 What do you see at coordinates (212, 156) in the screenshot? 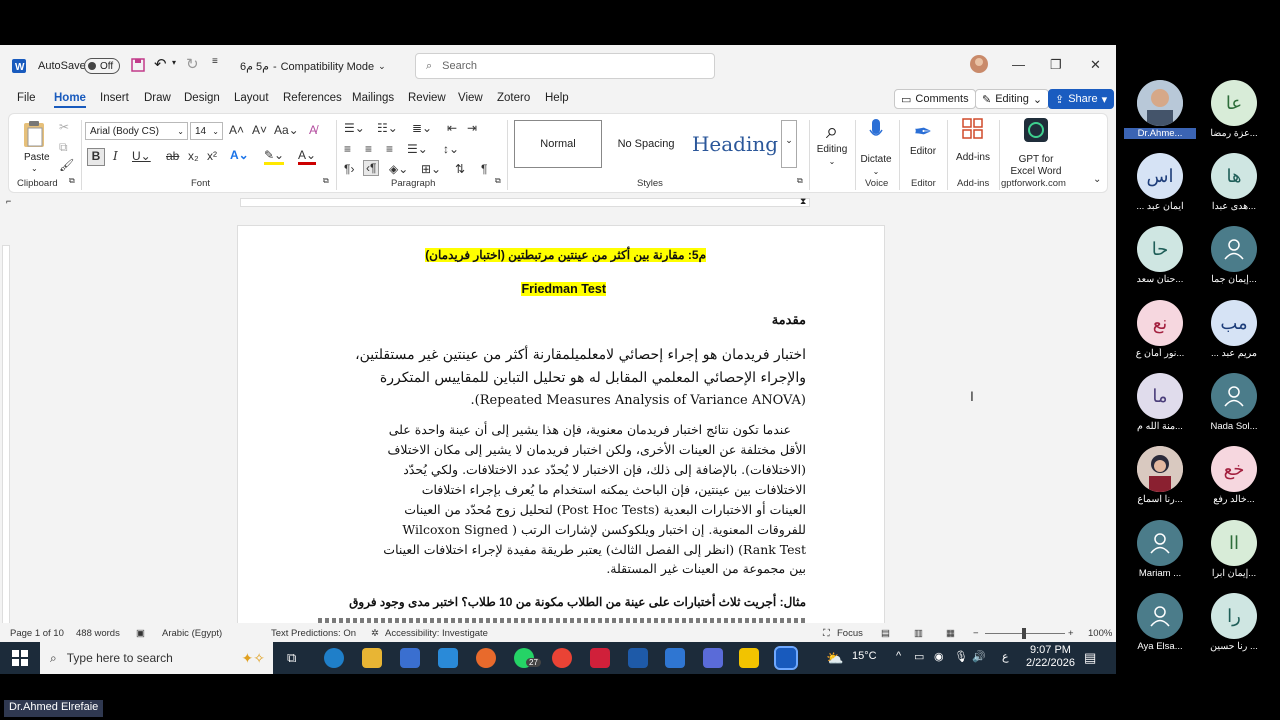
I see `superscript-icon: x²` at bounding box center [212, 156].